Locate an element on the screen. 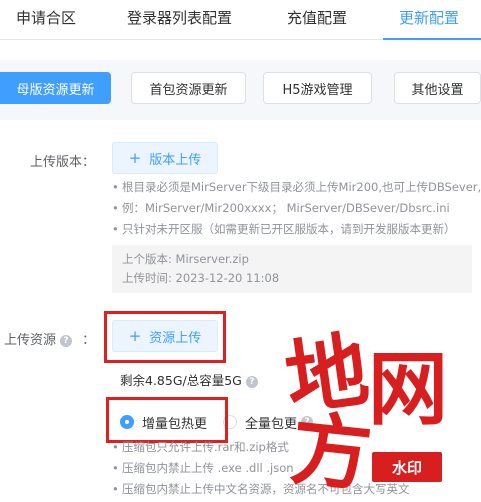 The height and width of the screenshot is (502, 481). radio-full-label: 全量包更 is located at coordinates (271, 424).